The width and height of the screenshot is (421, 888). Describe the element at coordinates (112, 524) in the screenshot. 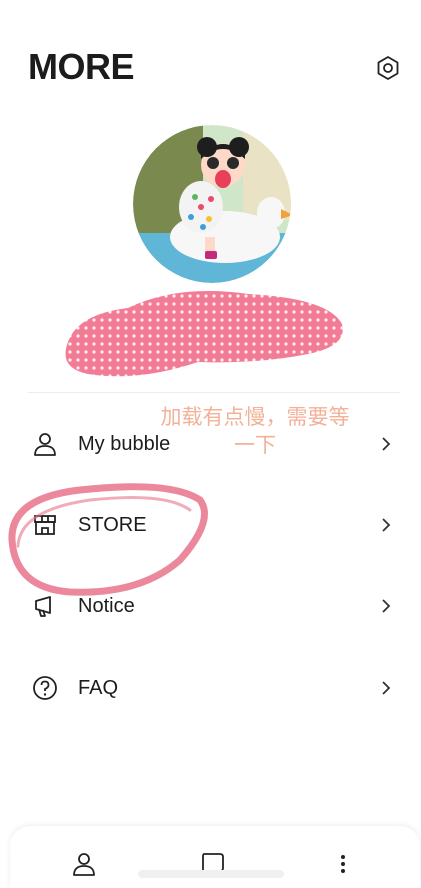

I see `menu-item-label: STORE` at that location.